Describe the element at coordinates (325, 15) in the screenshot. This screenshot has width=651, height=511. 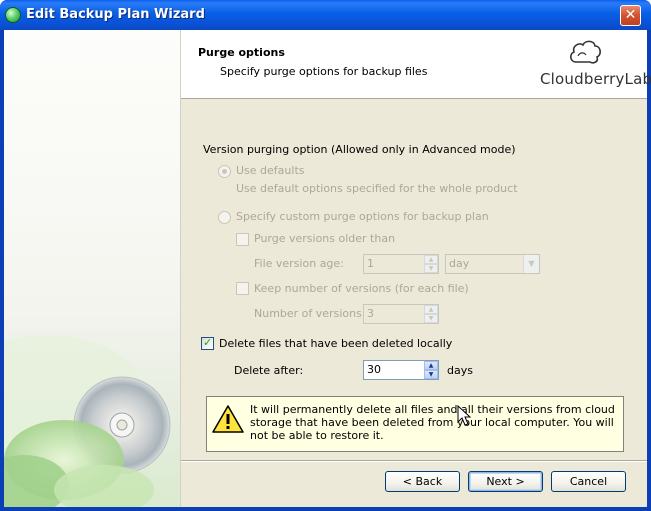
I see `title-bar: Edit Backup Plan Wizard ✕` at that location.